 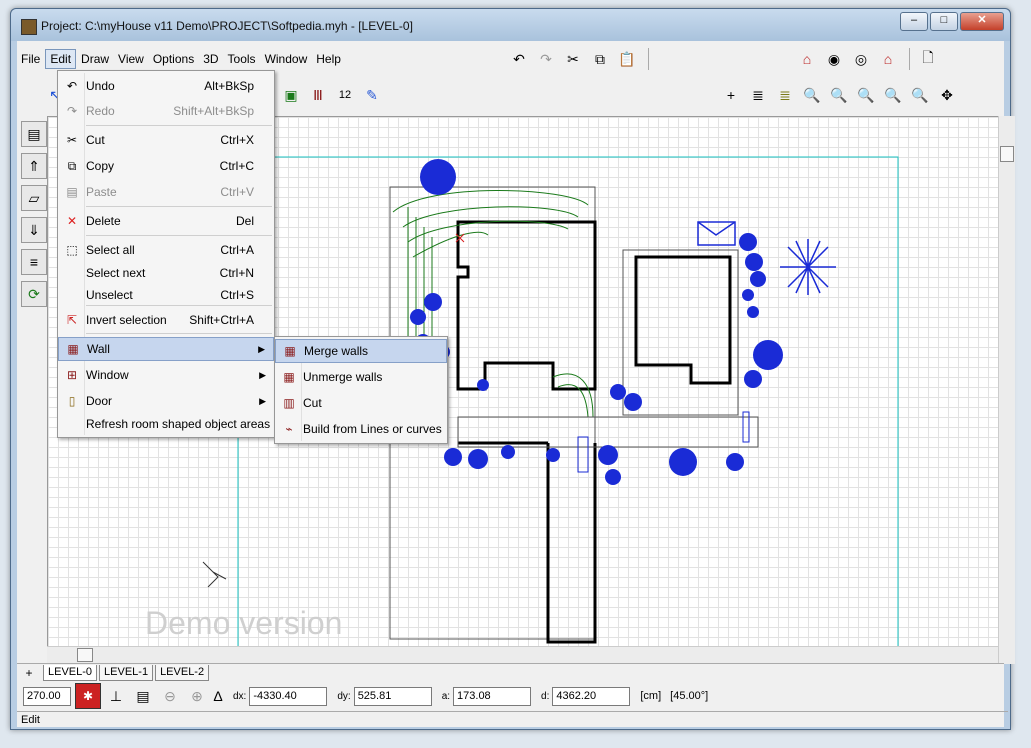 I want to click on tab-level-2: LEVEL-2, so click(x=182, y=673).